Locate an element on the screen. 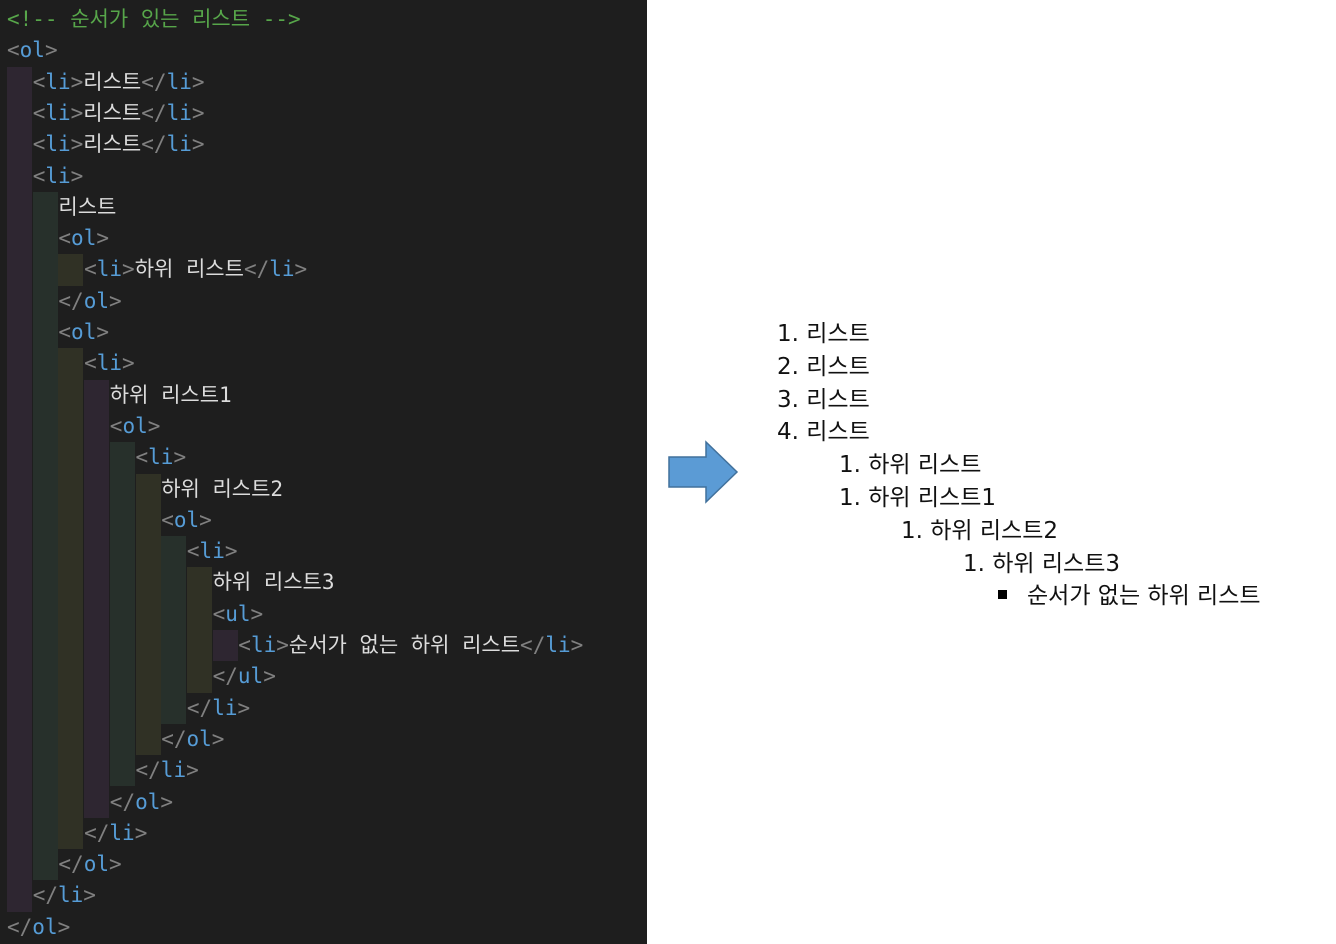 The image size is (1336, 944). list-item: 3. 리스트 is located at coordinates (823, 400).